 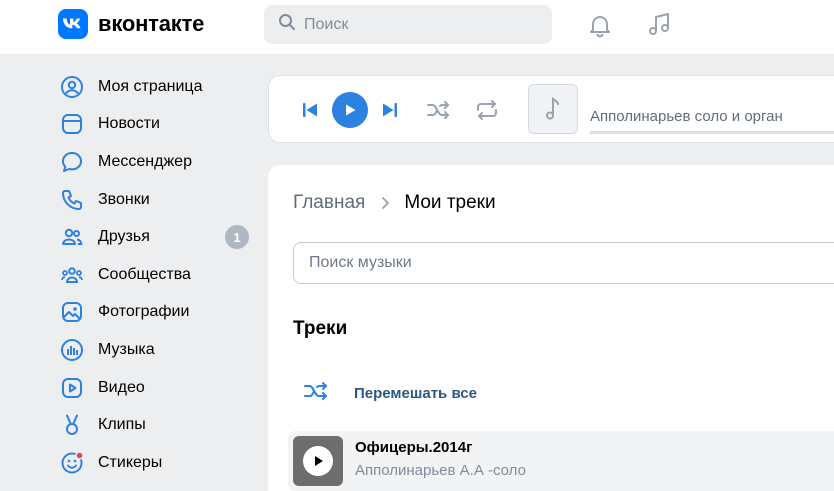 I want to click on global-search, so click(x=408, y=24).